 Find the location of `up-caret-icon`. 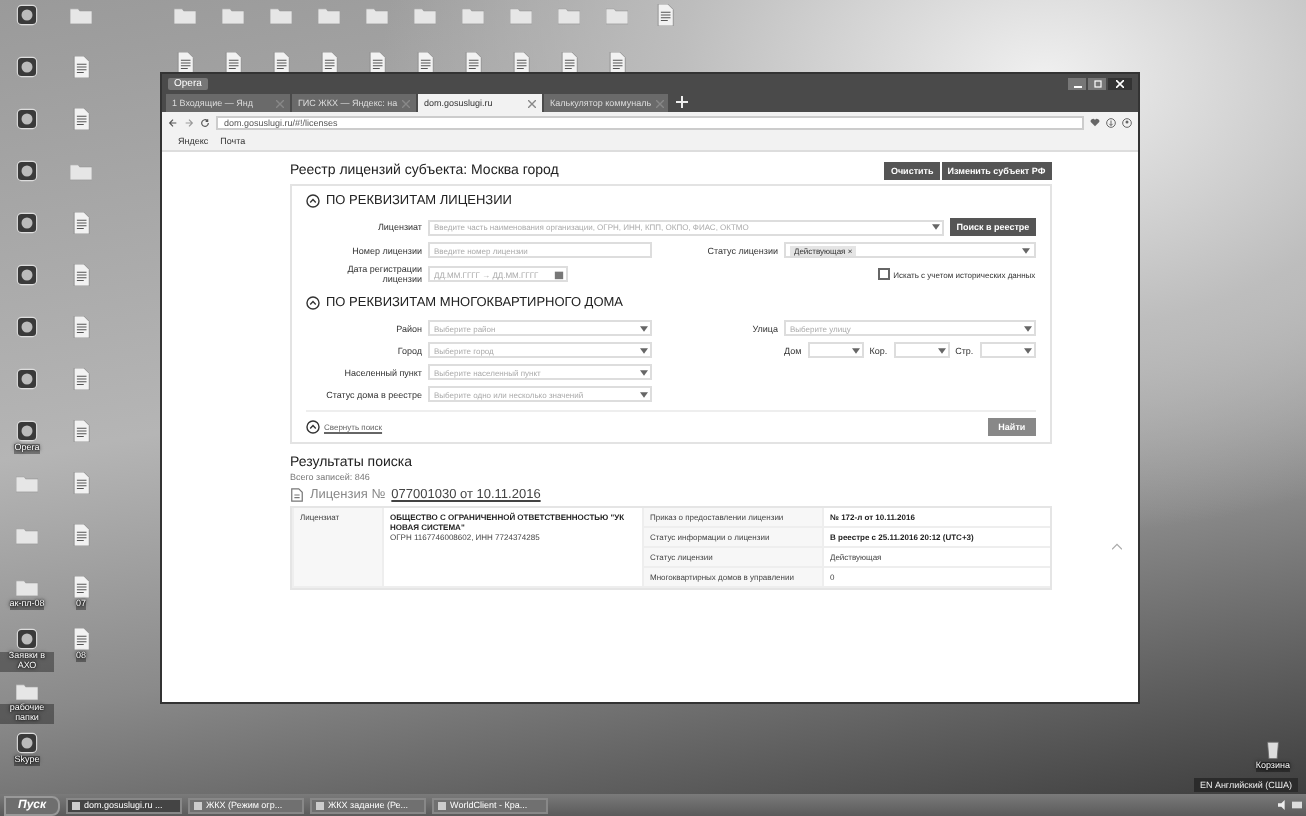

up-caret-icon is located at coordinates (1117, 546).